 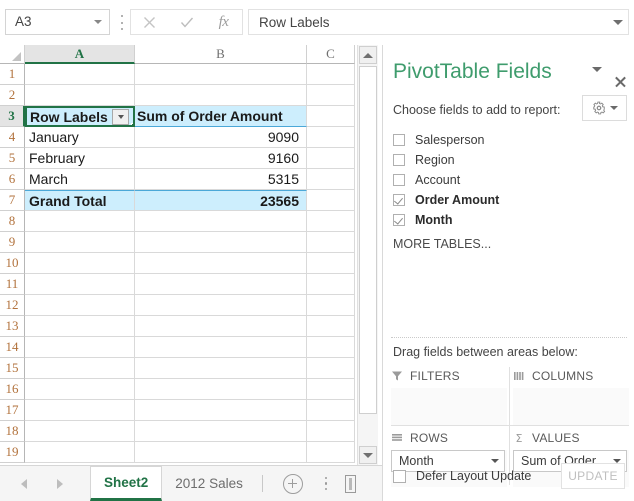 I want to click on column-header-c: C, so click(x=331, y=54).